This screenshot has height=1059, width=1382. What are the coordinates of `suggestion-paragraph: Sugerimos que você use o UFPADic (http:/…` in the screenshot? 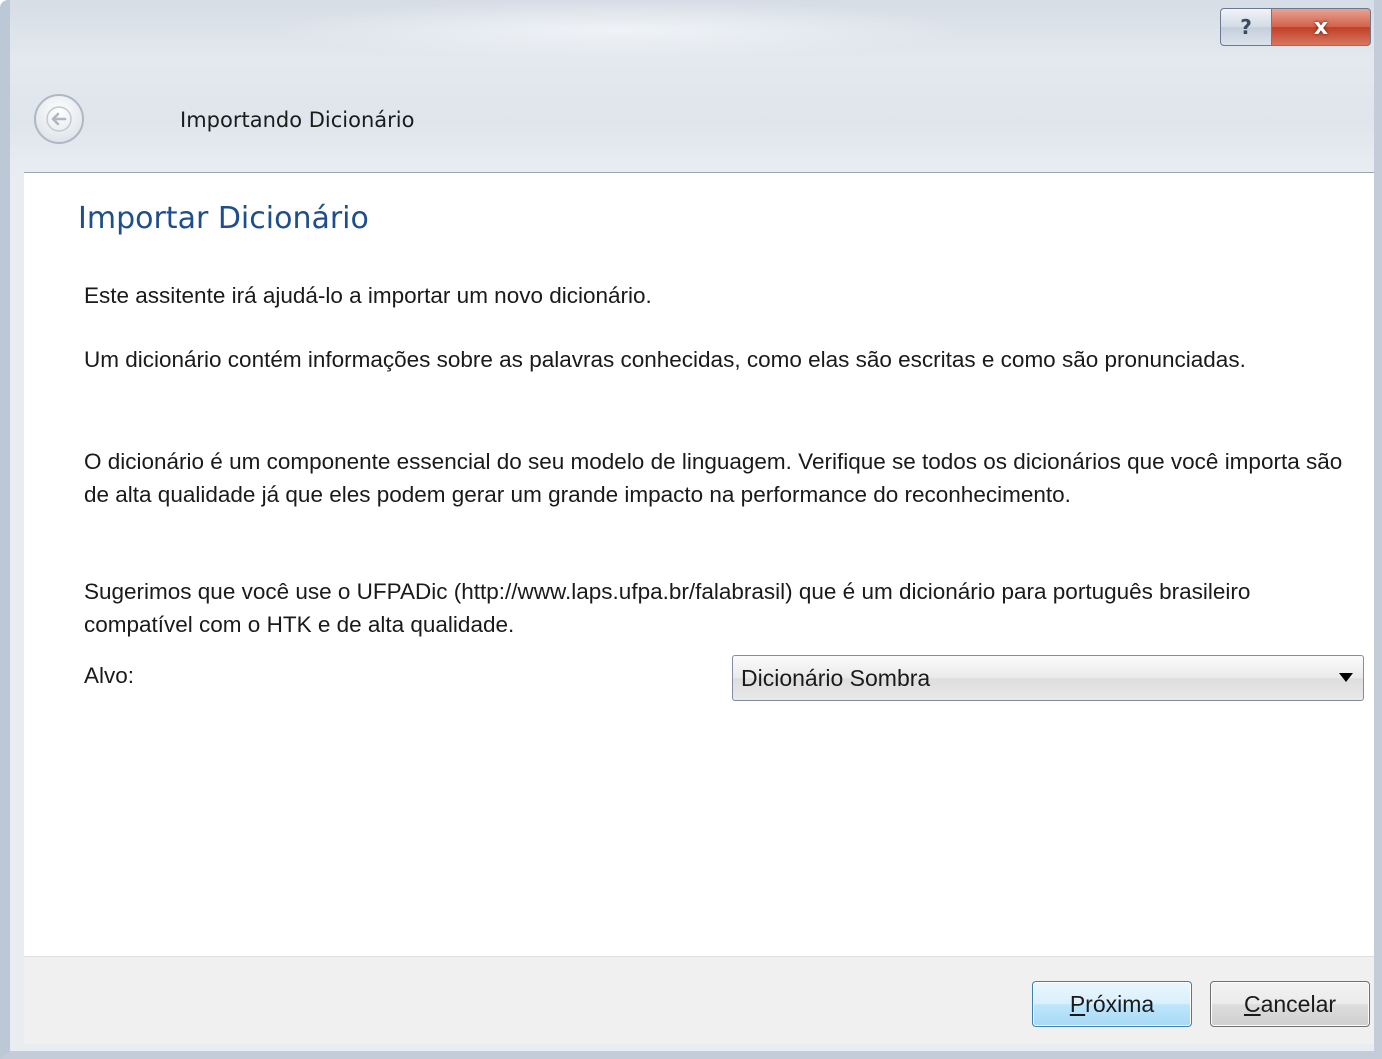 It's located at (667, 608).